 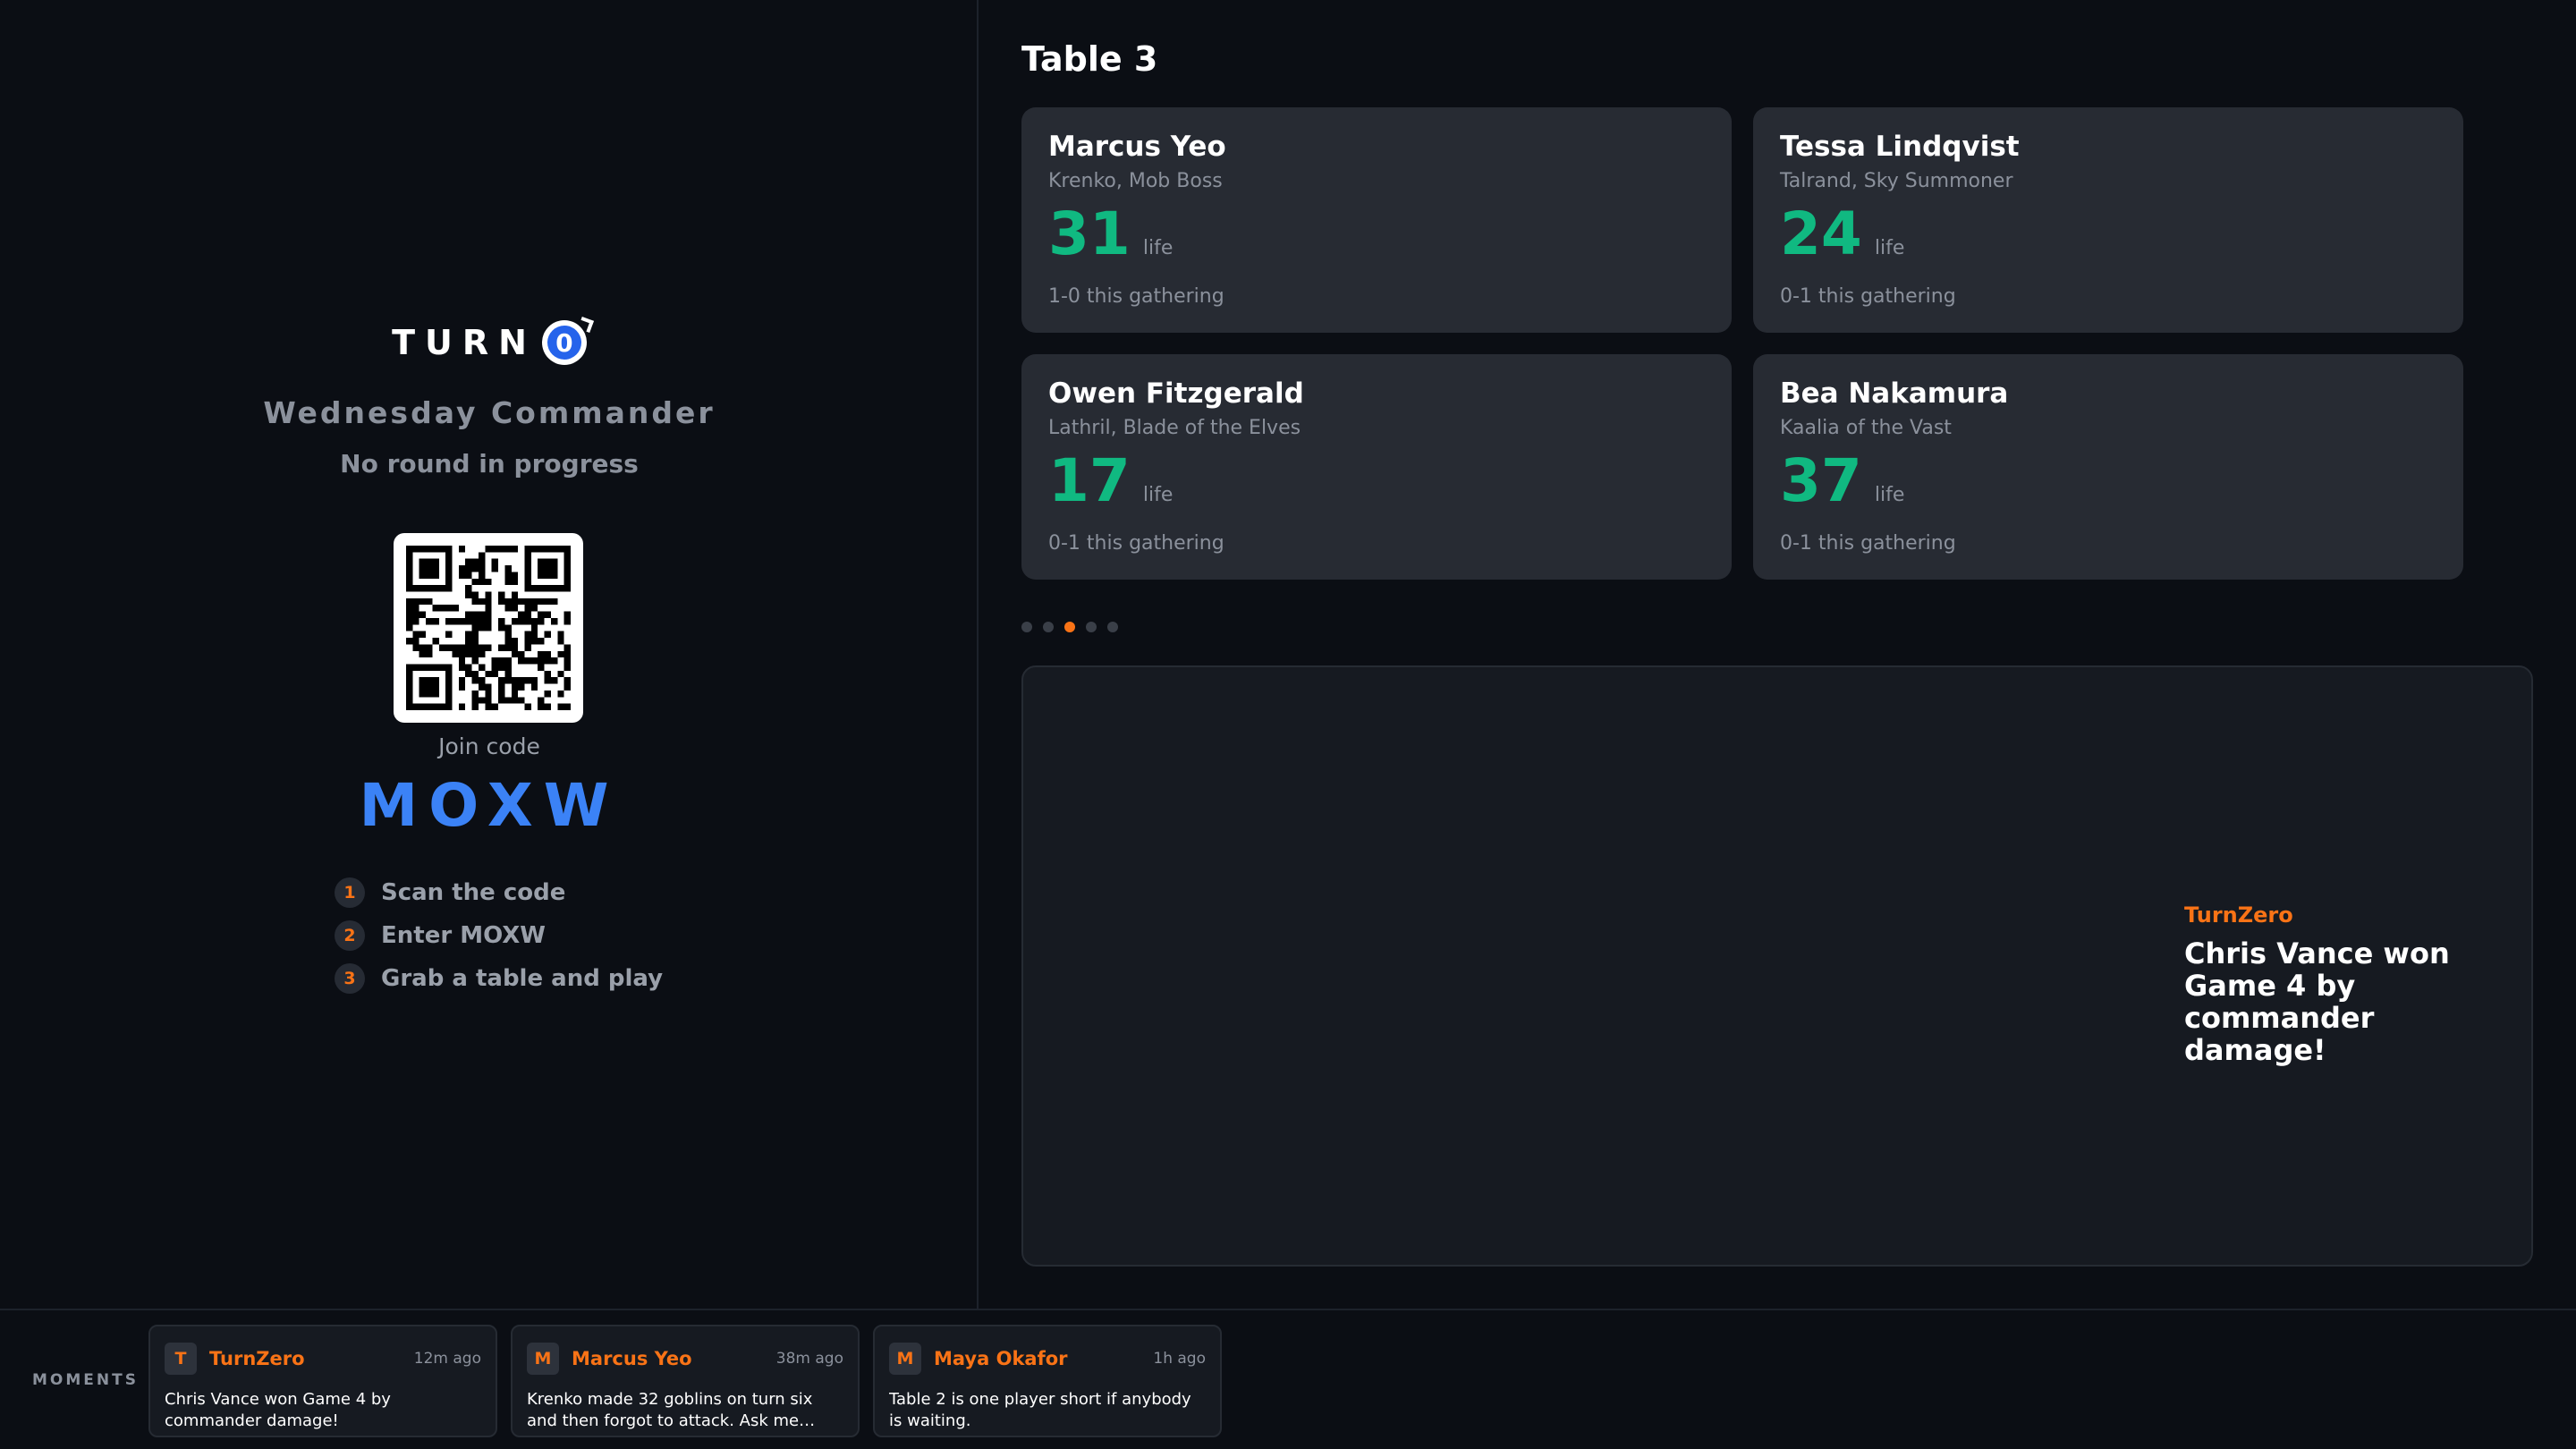 I want to click on logo-zero-icon: 0, so click(x=567, y=341).